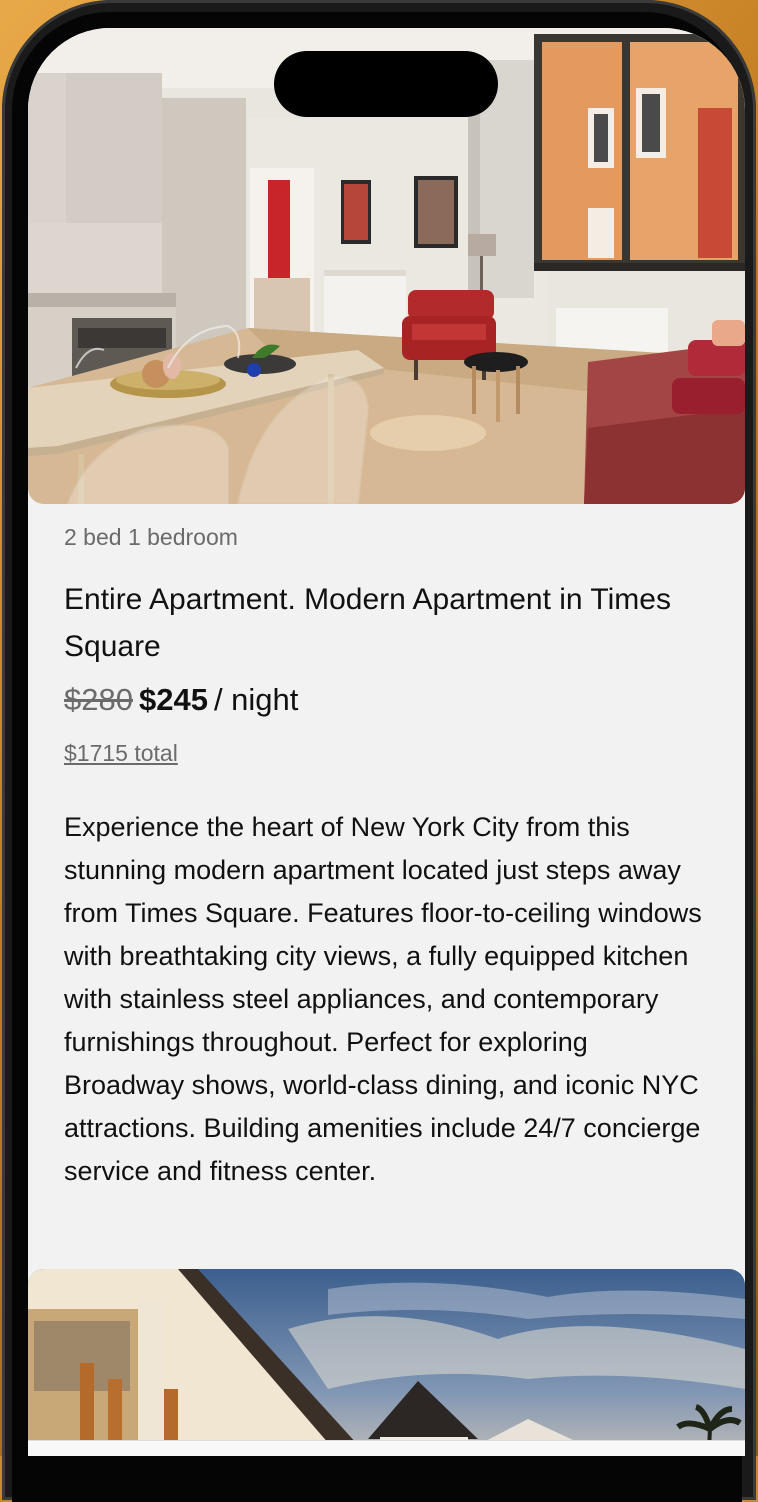 This screenshot has width=758, height=1502. Describe the element at coordinates (386, 84) in the screenshot. I see `dynamic-island` at that location.